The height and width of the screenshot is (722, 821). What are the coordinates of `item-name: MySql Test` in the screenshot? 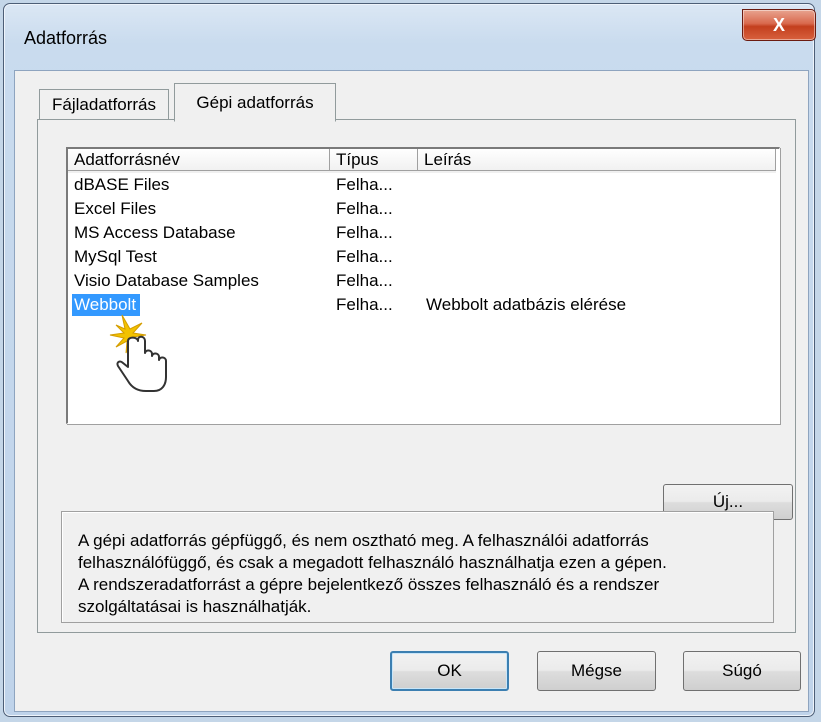 It's located at (115, 256).